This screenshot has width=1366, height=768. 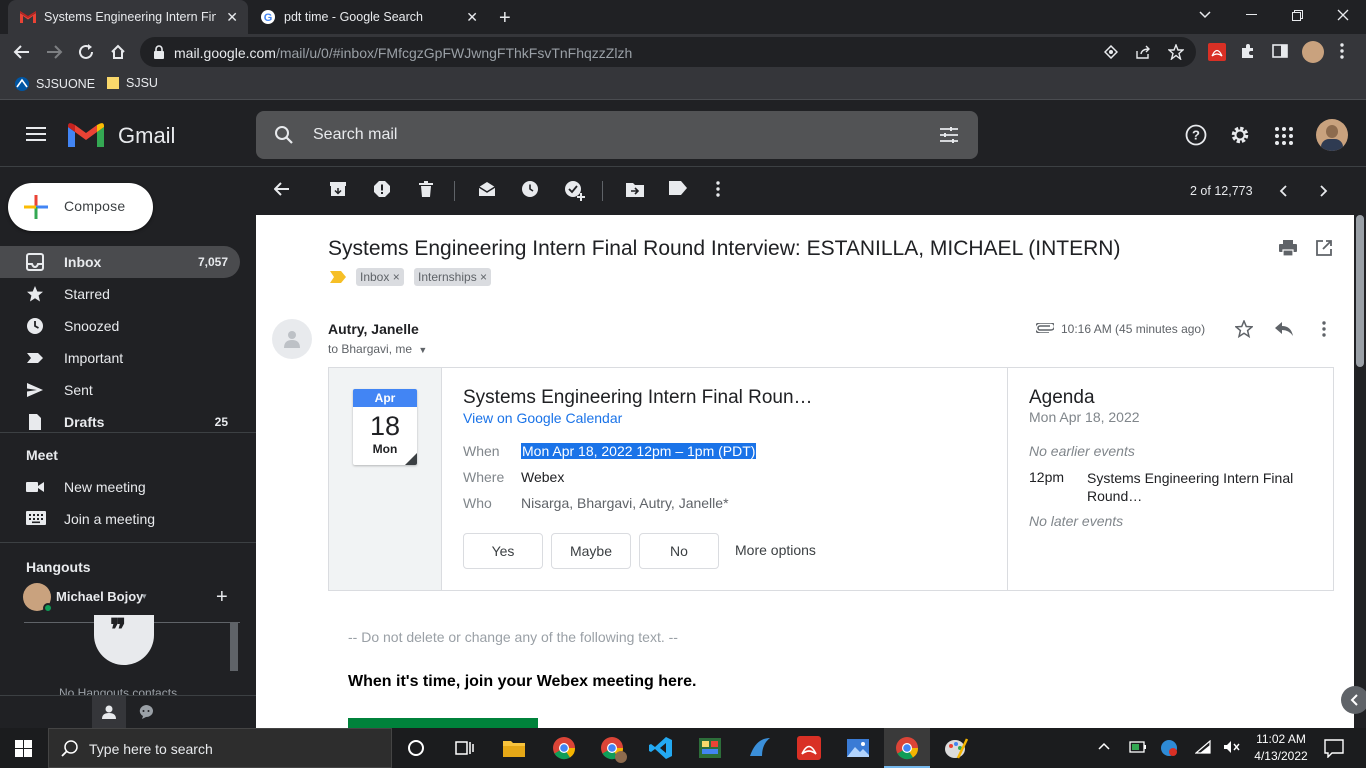 What do you see at coordinates (1104, 746) in the screenshot?
I see `show-hidden-icons-icon` at bounding box center [1104, 746].